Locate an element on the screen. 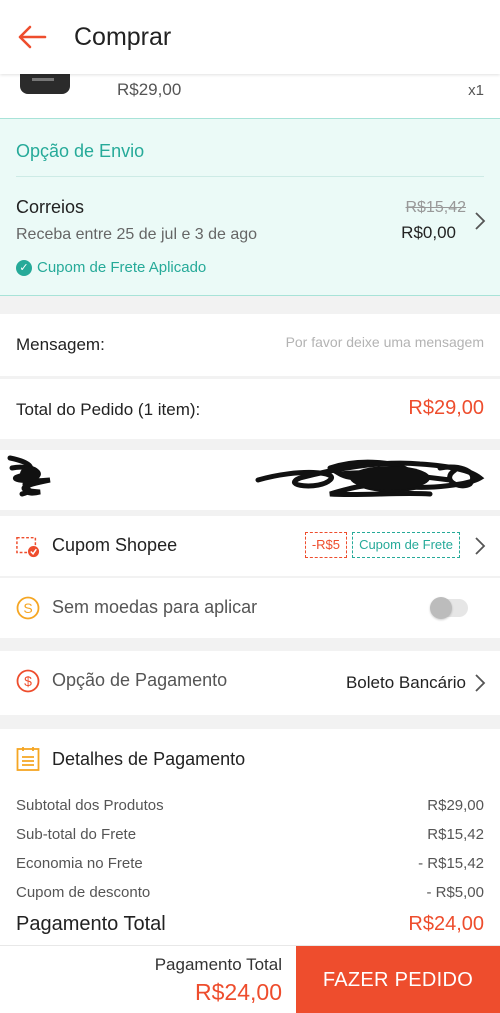  payment-method-value: Boleto Bancário is located at coordinates (405, 682).